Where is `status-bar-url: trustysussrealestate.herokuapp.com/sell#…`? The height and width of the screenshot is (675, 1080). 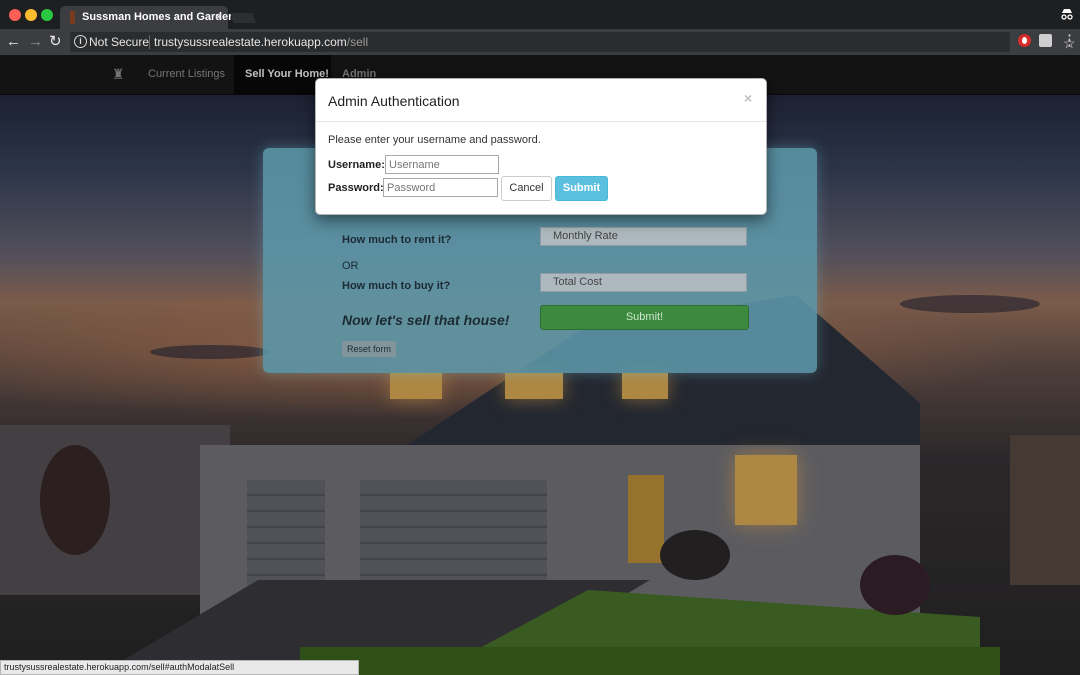 status-bar-url: trustysussrealestate.herokuapp.com/sell#… is located at coordinates (179, 667).